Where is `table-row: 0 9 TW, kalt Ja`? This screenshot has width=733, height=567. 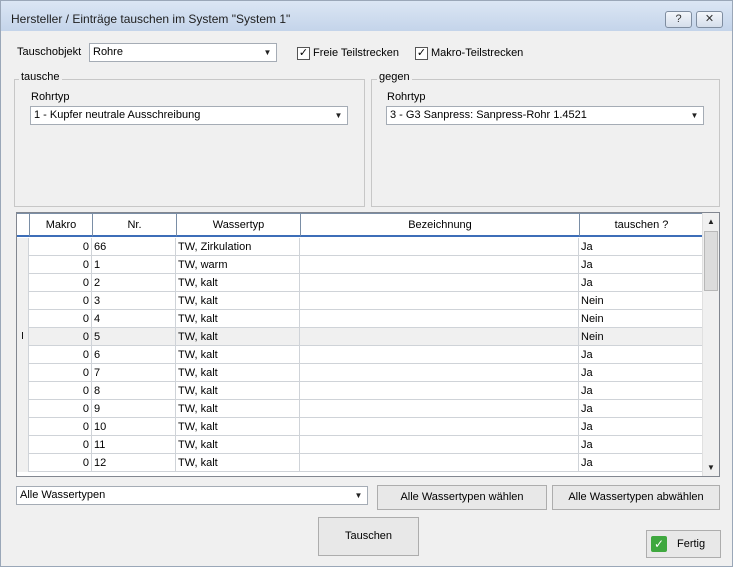
table-row: 0 9 TW, kalt Ja is located at coordinates (360, 409).